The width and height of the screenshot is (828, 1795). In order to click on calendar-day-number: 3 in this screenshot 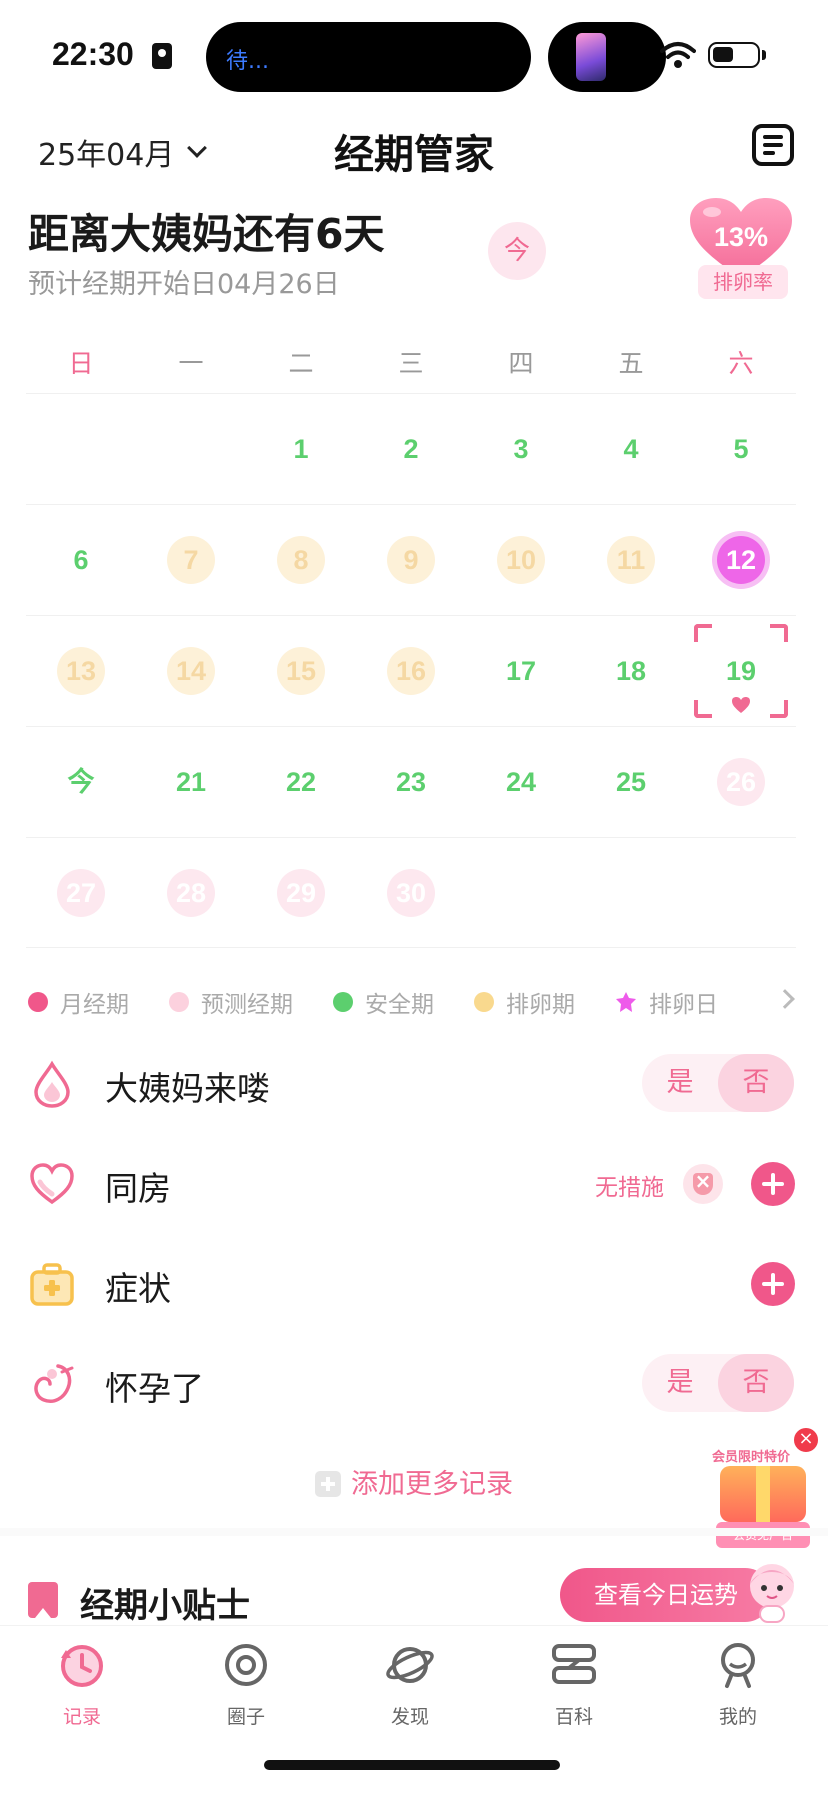, I will do `click(521, 449)`.